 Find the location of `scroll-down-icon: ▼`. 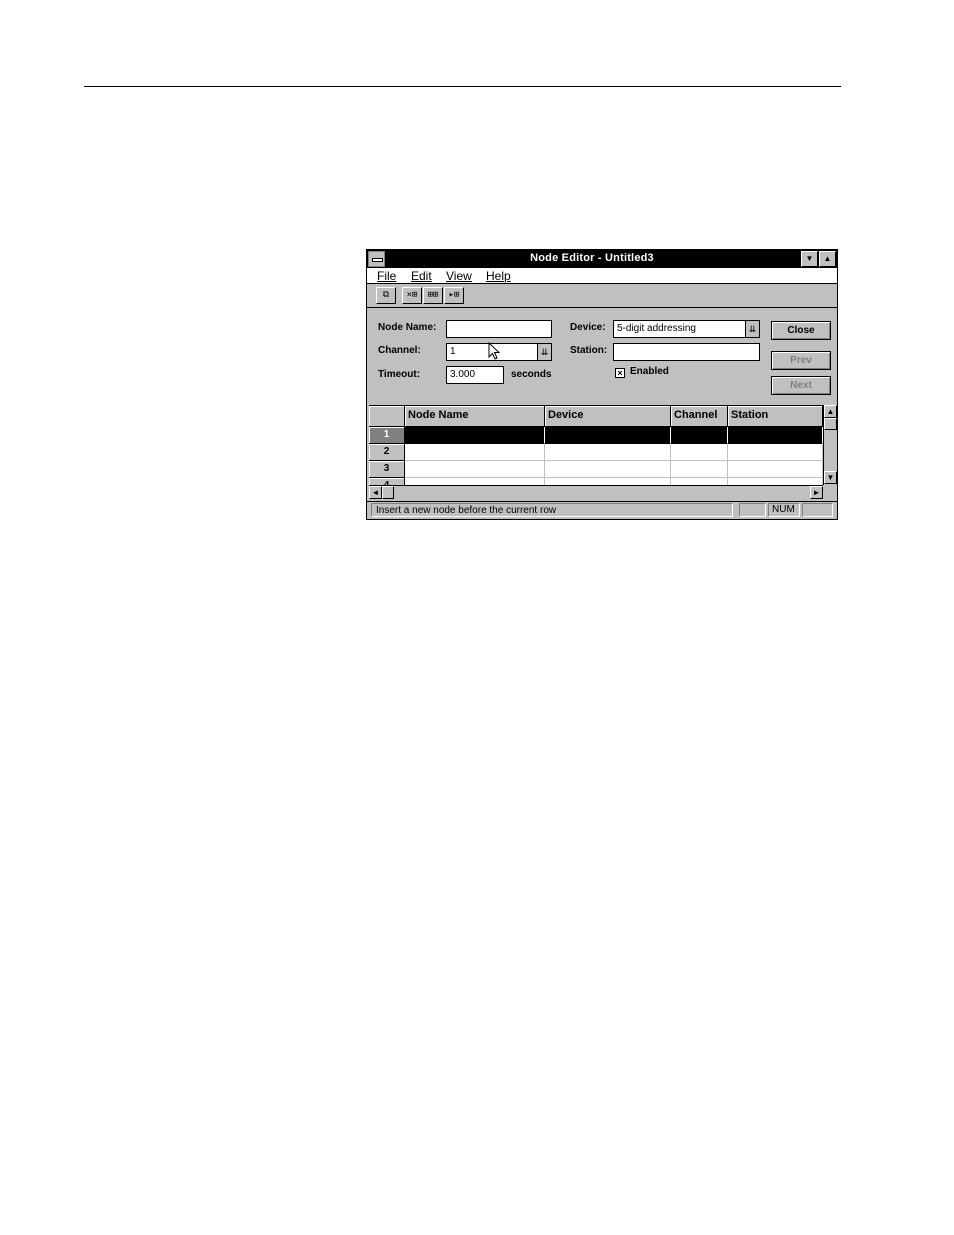

scroll-down-icon: ▼ is located at coordinates (830, 477).